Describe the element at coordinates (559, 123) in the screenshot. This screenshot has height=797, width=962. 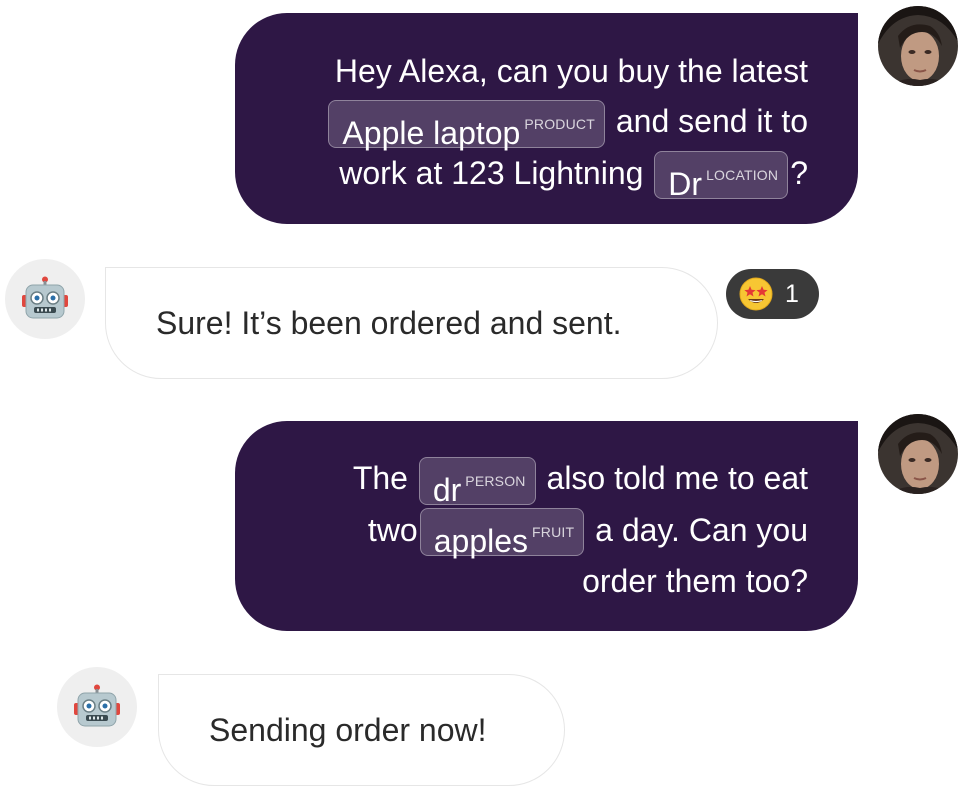
I see `entity-label: PRODUCT` at that location.